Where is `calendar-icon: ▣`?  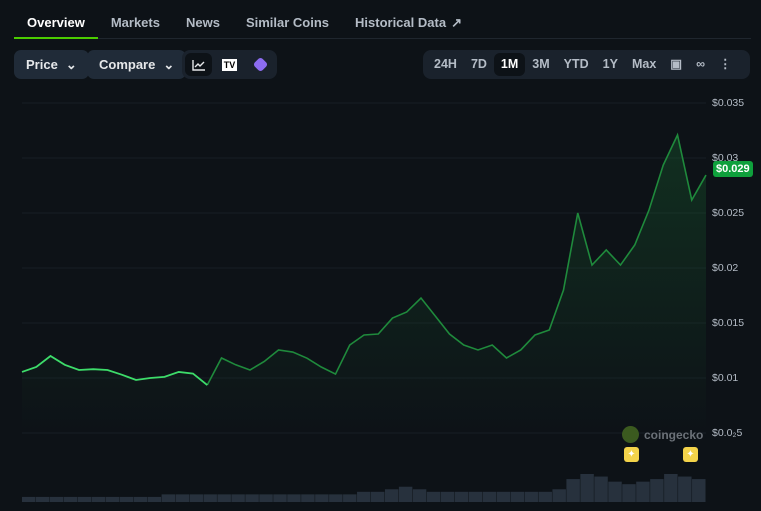 calendar-icon: ▣ is located at coordinates (676, 64).